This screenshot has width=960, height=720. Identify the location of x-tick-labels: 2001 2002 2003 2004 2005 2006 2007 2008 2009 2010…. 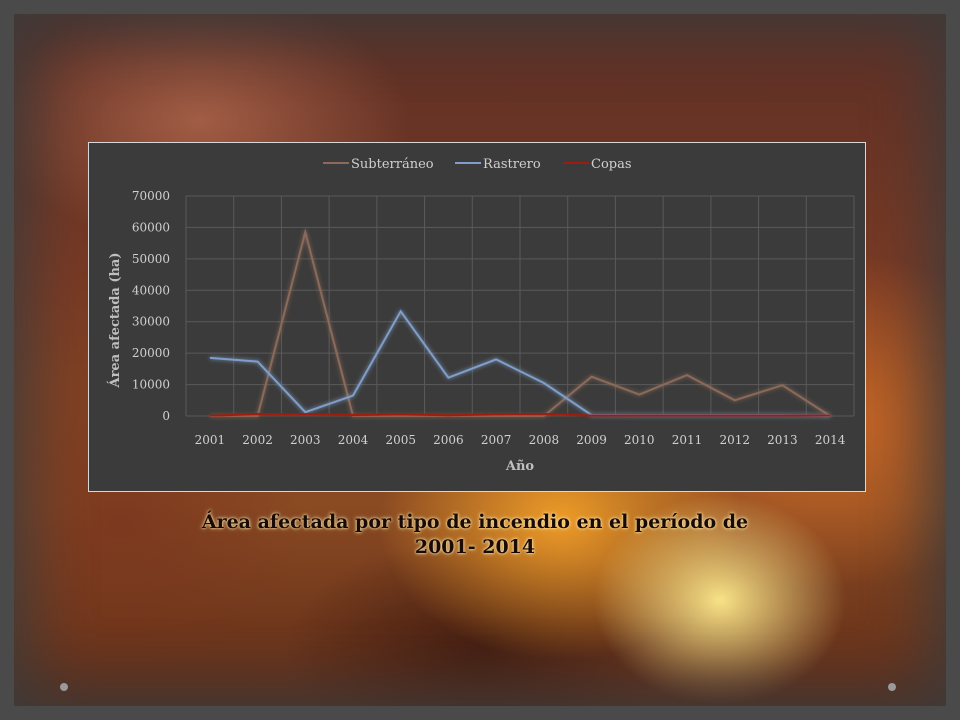
(520, 440).